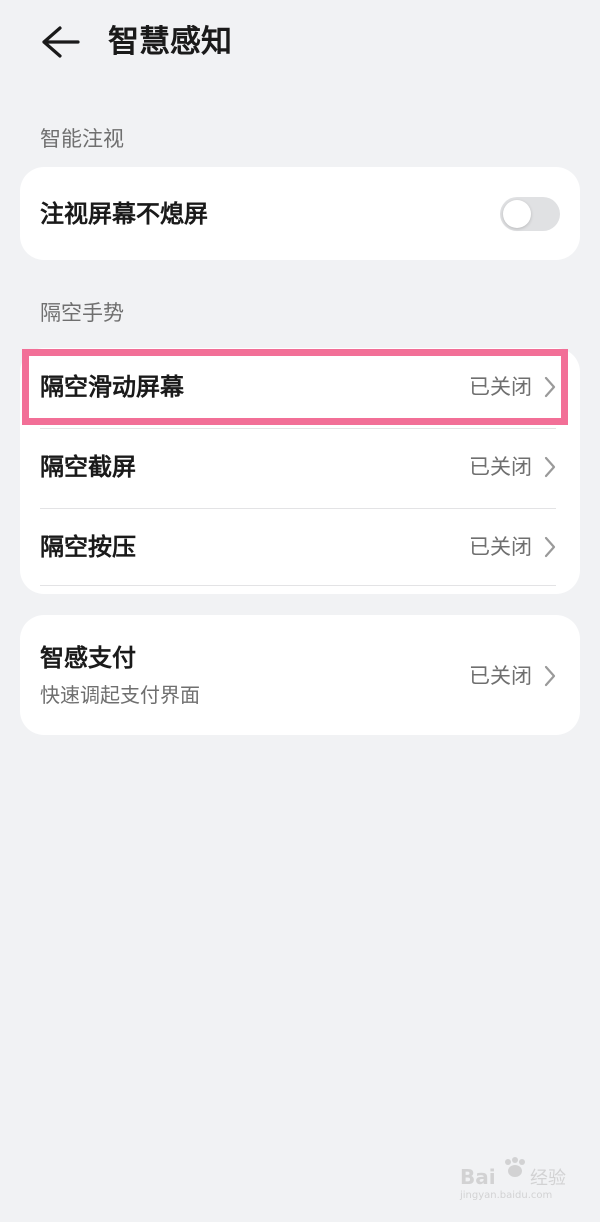  I want to click on smart-pay-card: 智感支付 快速调起支付界面 已关闭, so click(300, 675).